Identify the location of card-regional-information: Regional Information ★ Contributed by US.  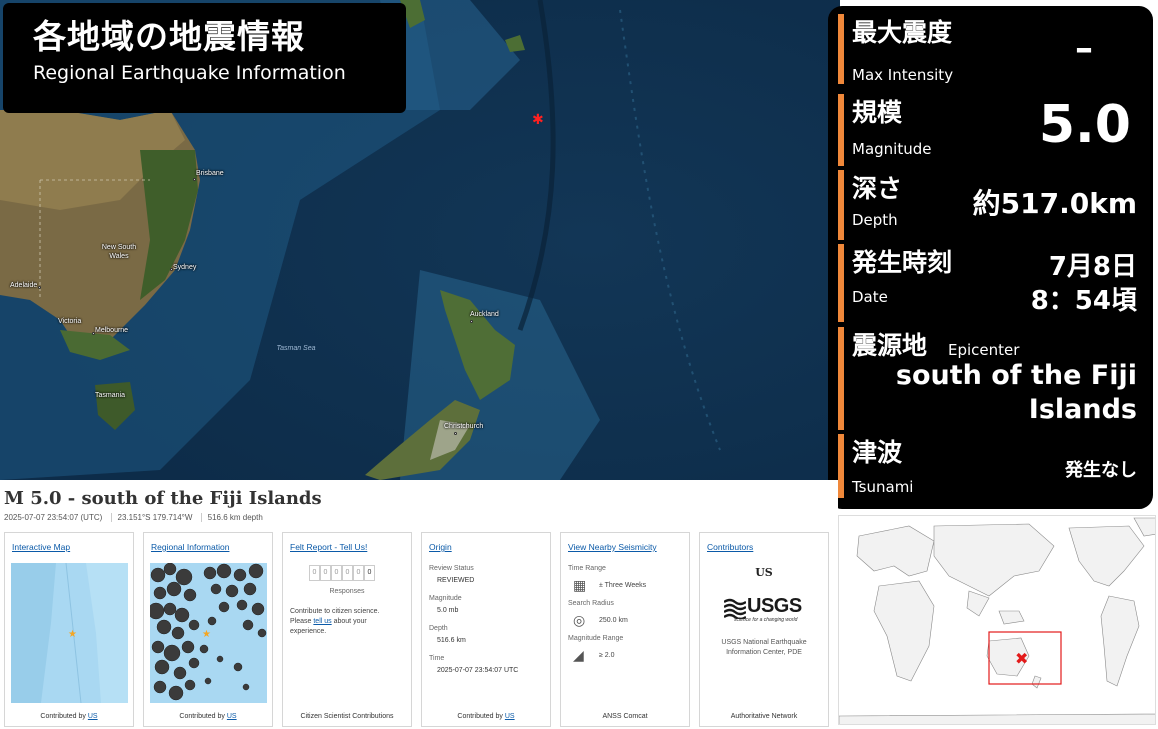
(208, 629).